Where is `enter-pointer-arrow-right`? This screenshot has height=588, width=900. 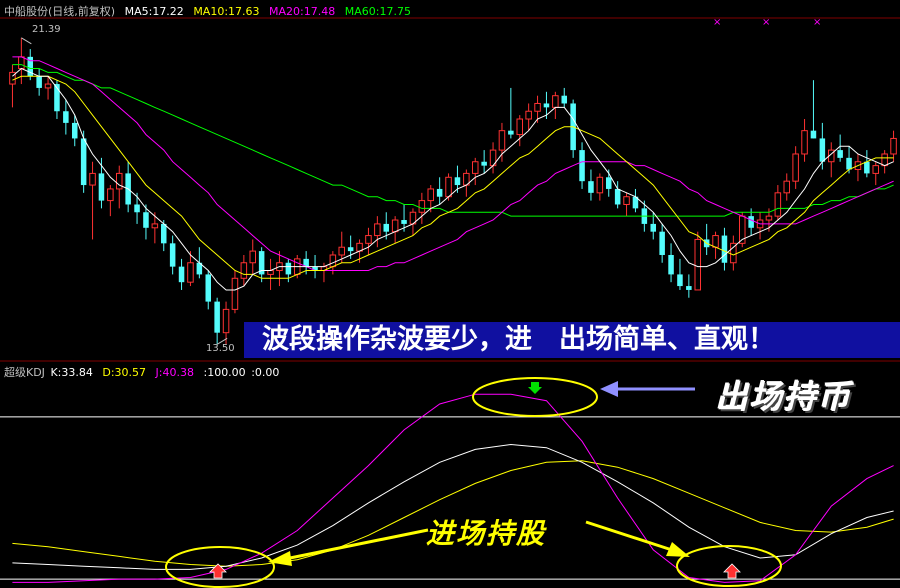 enter-pointer-arrow-right is located at coordinates (629, 536).